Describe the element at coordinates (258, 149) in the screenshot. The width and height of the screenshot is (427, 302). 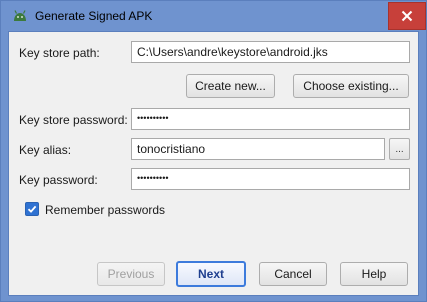
I see `key-alias-field: tonocristiano` at that location.